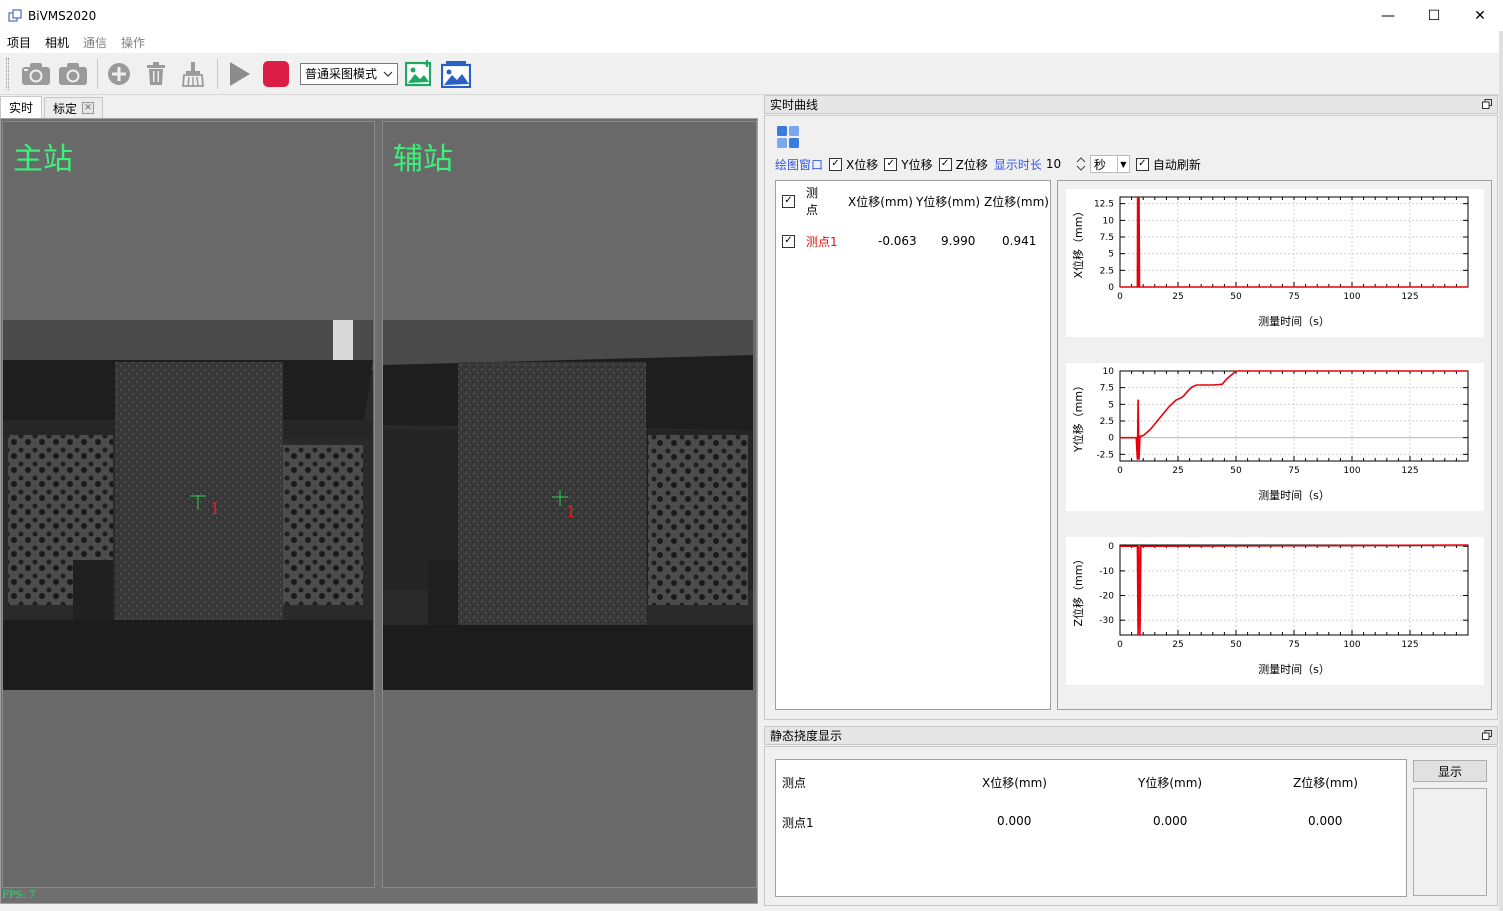 The width and height of the screenshot is (1503, 911). Describe the element at coordinates (193, 74) in the screenshot. I see `clear-button` at that location.